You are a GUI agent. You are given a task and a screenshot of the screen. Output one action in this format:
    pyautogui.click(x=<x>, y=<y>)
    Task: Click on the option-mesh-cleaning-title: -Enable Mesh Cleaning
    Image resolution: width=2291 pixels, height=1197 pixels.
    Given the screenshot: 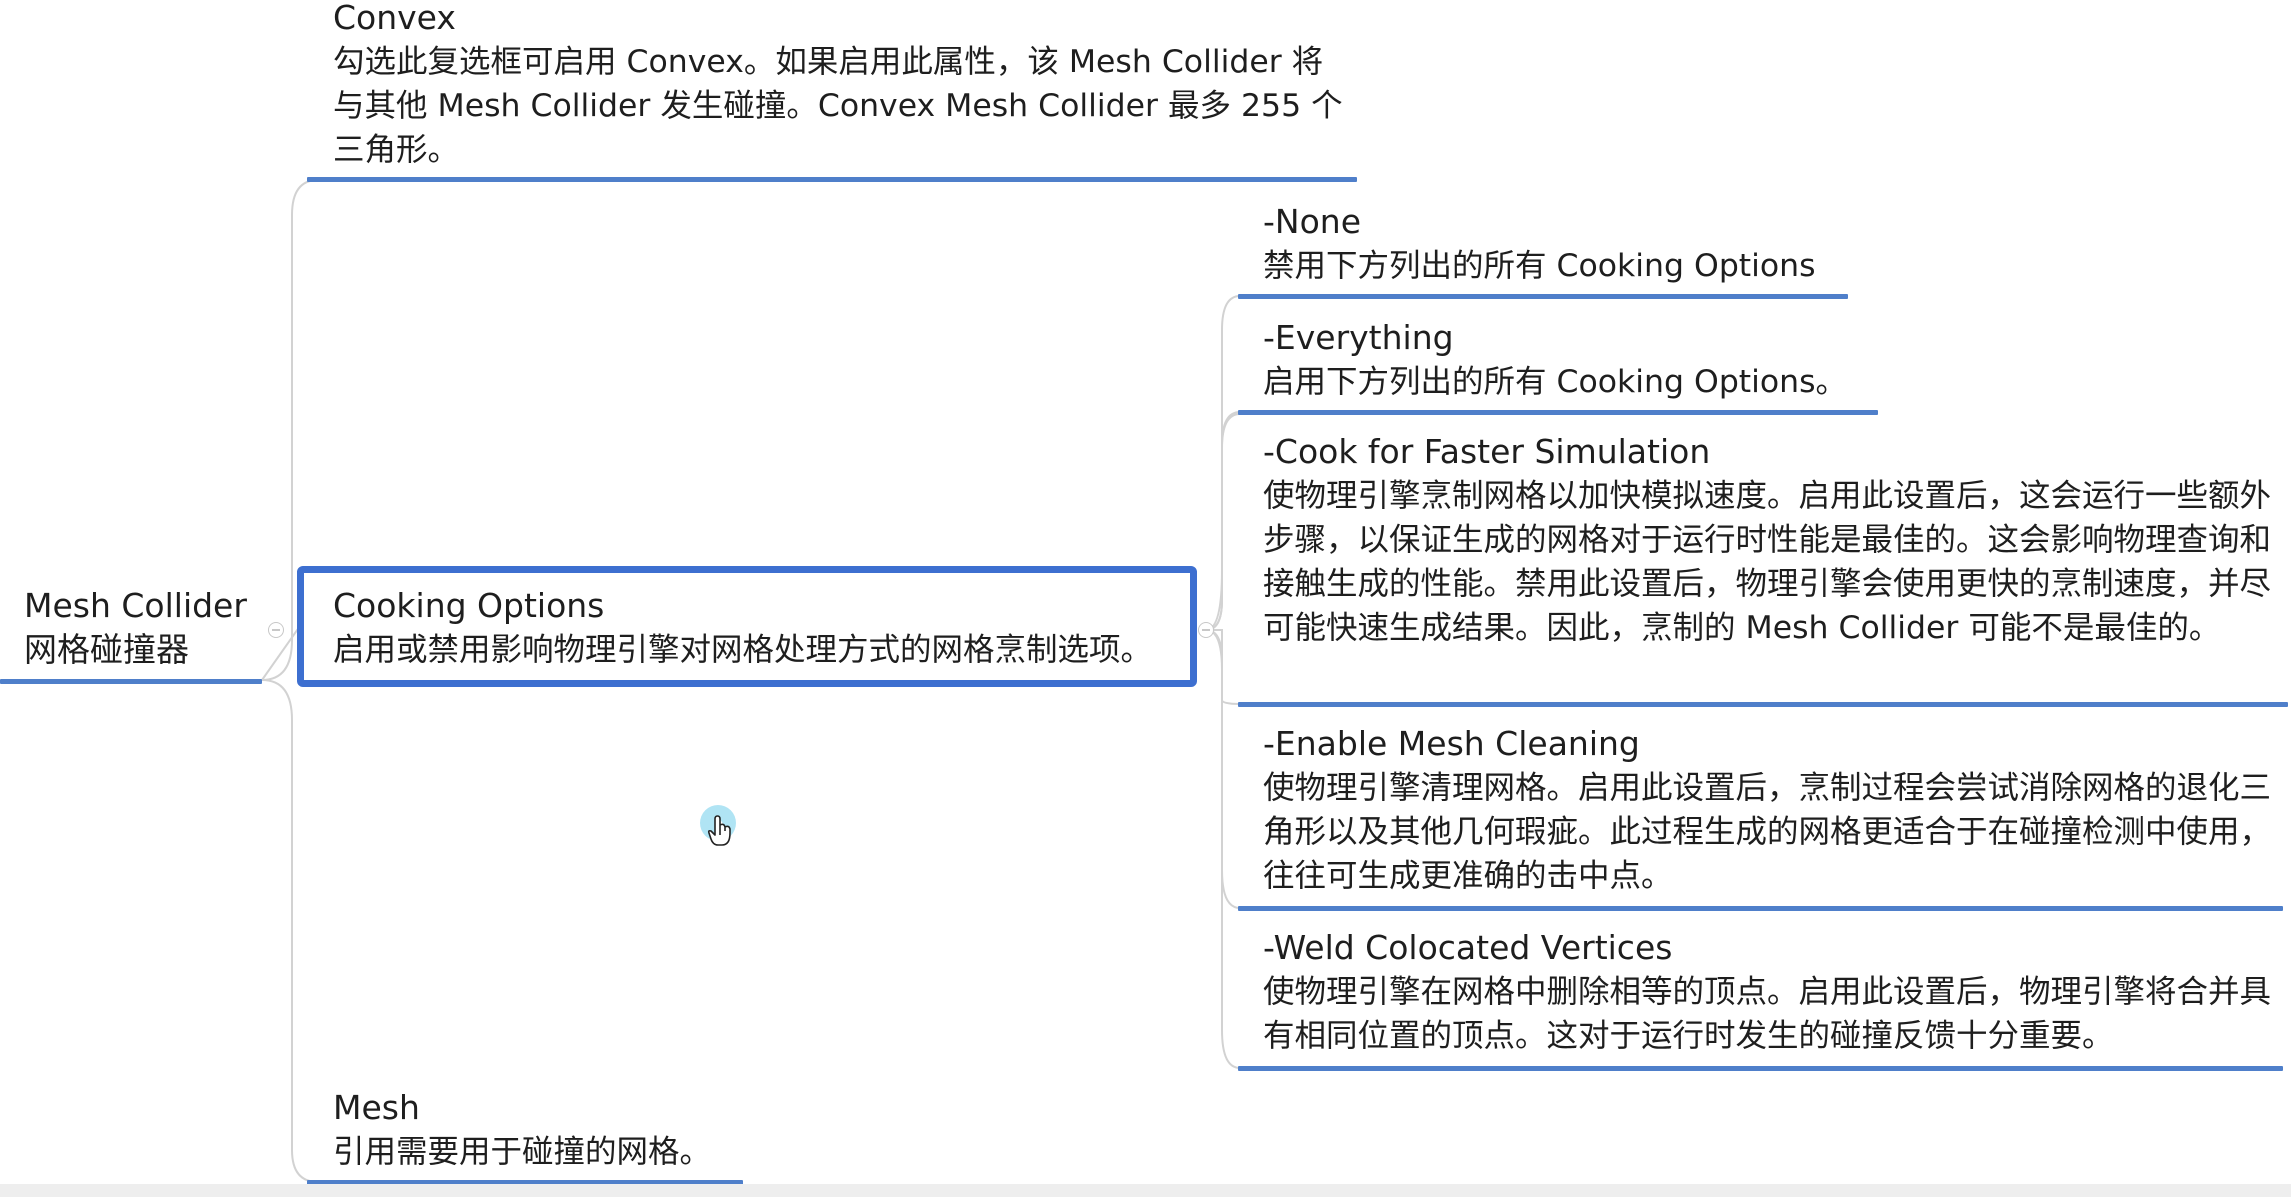 What is the action you would take?
    pyautogui.click(x=1451, y=743)
    